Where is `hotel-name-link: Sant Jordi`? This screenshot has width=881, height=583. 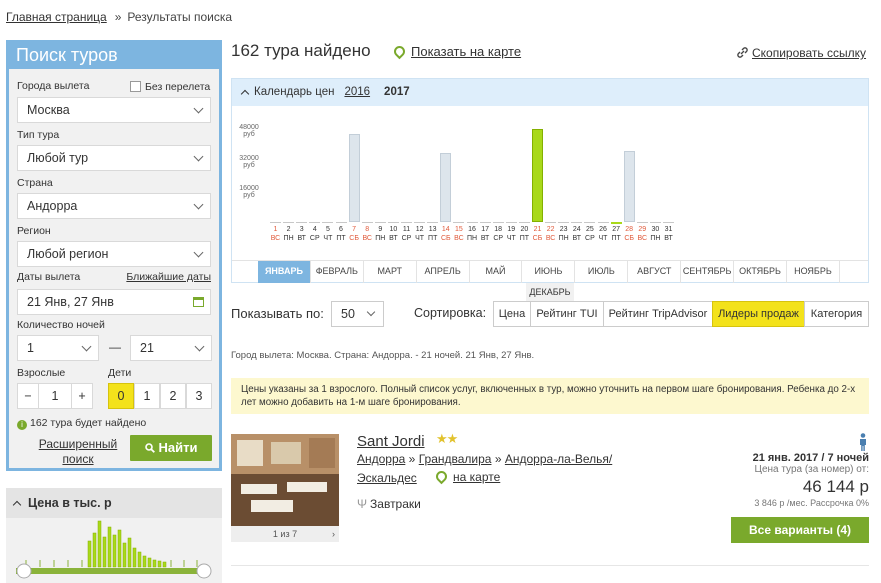
hotel-name-link: Sant Jordi is located at coordinates (391, 441).